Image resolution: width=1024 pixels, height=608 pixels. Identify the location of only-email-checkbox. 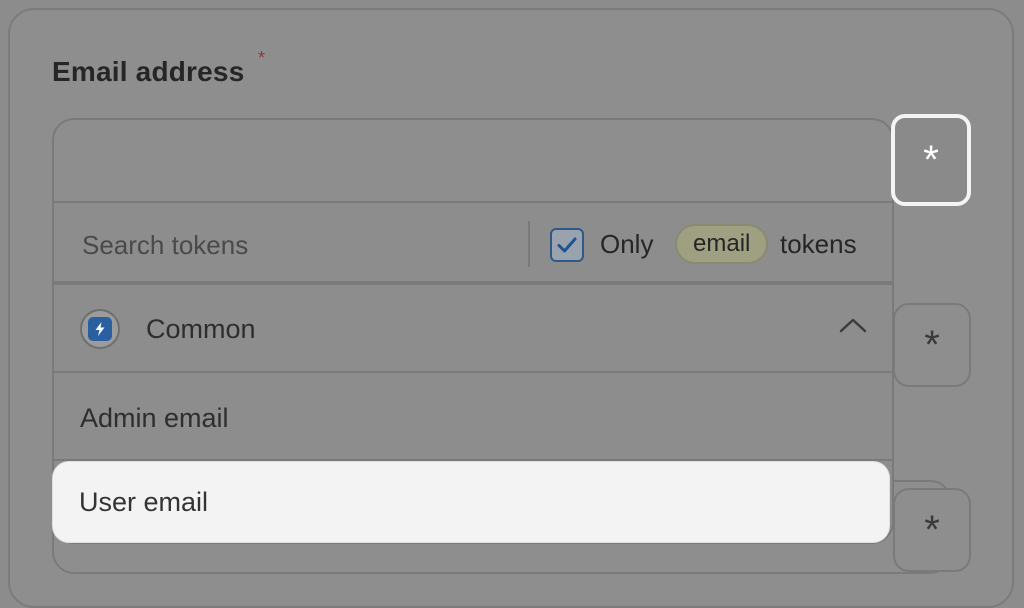
(567, 245).